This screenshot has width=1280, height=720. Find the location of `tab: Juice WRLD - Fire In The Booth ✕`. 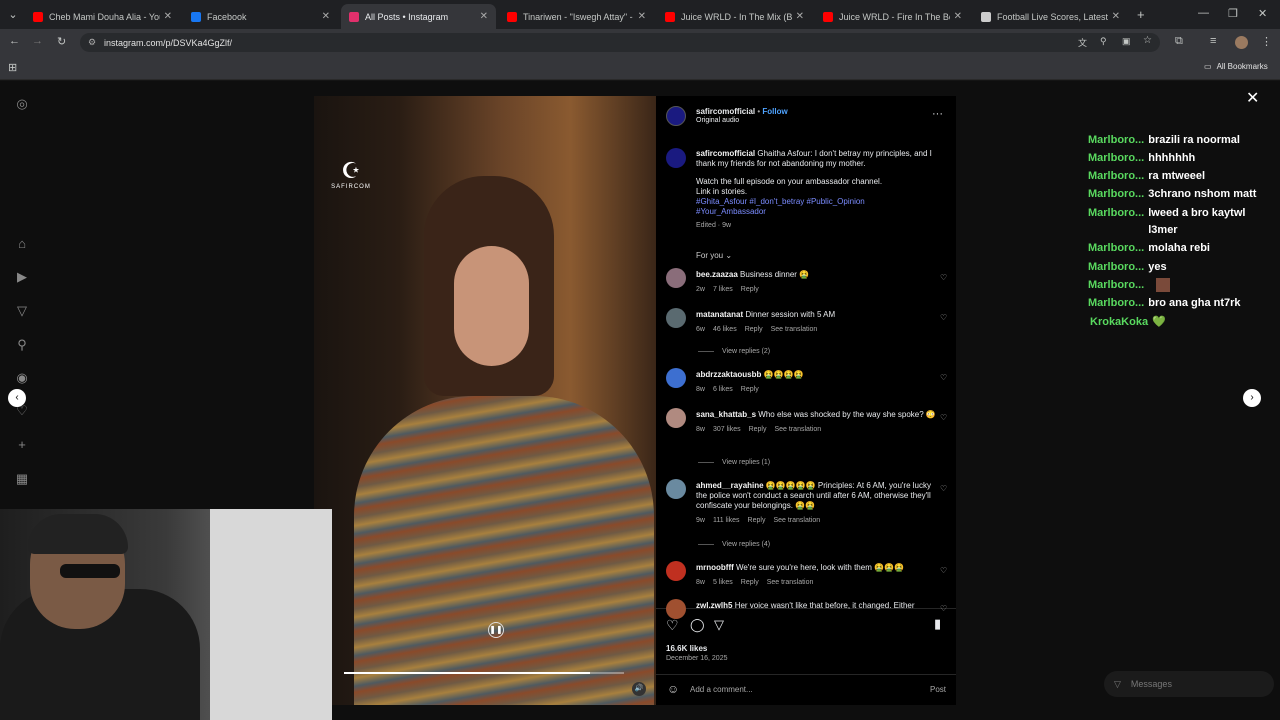

tab: Juice WRLD - Fire In The Booth ✕ is located at coordinates (892, 16).